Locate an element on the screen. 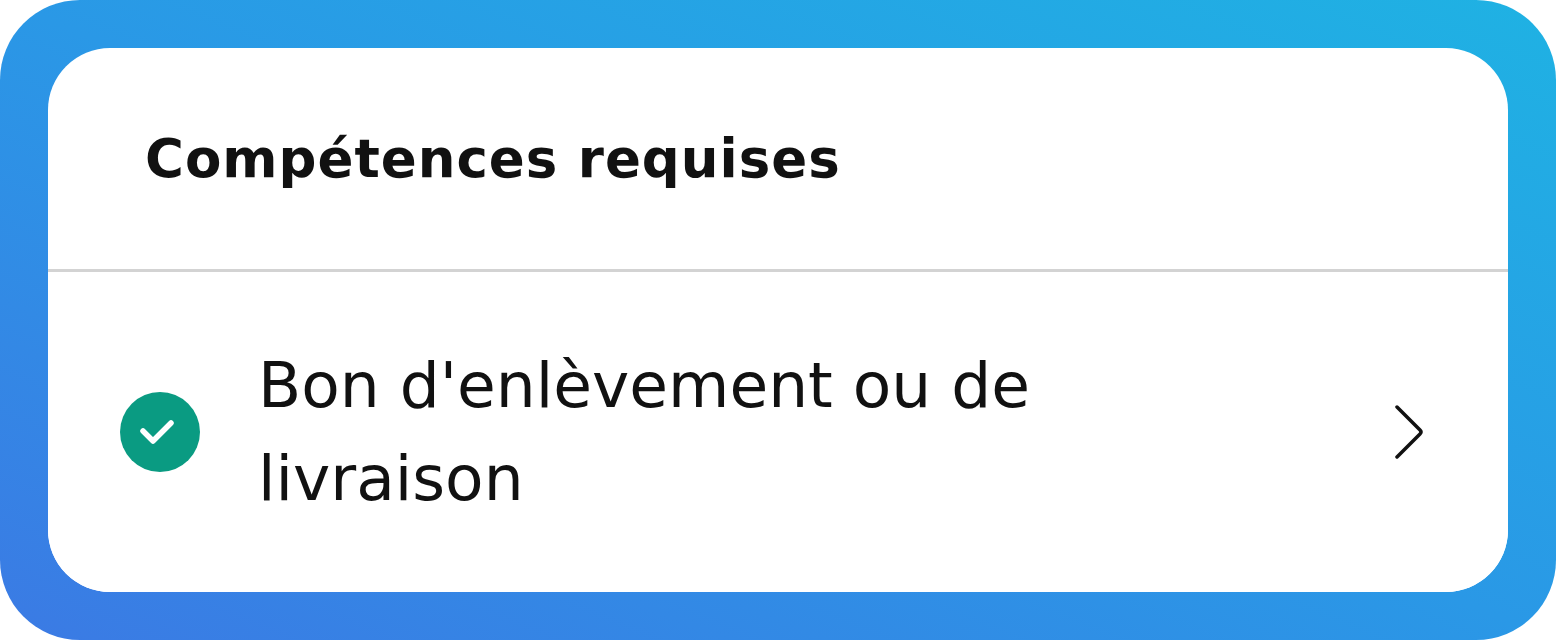 The image size is (1556, 640). skill-label: Bon d'enlèvement ou de livraison is located at coordinates (645, 432).